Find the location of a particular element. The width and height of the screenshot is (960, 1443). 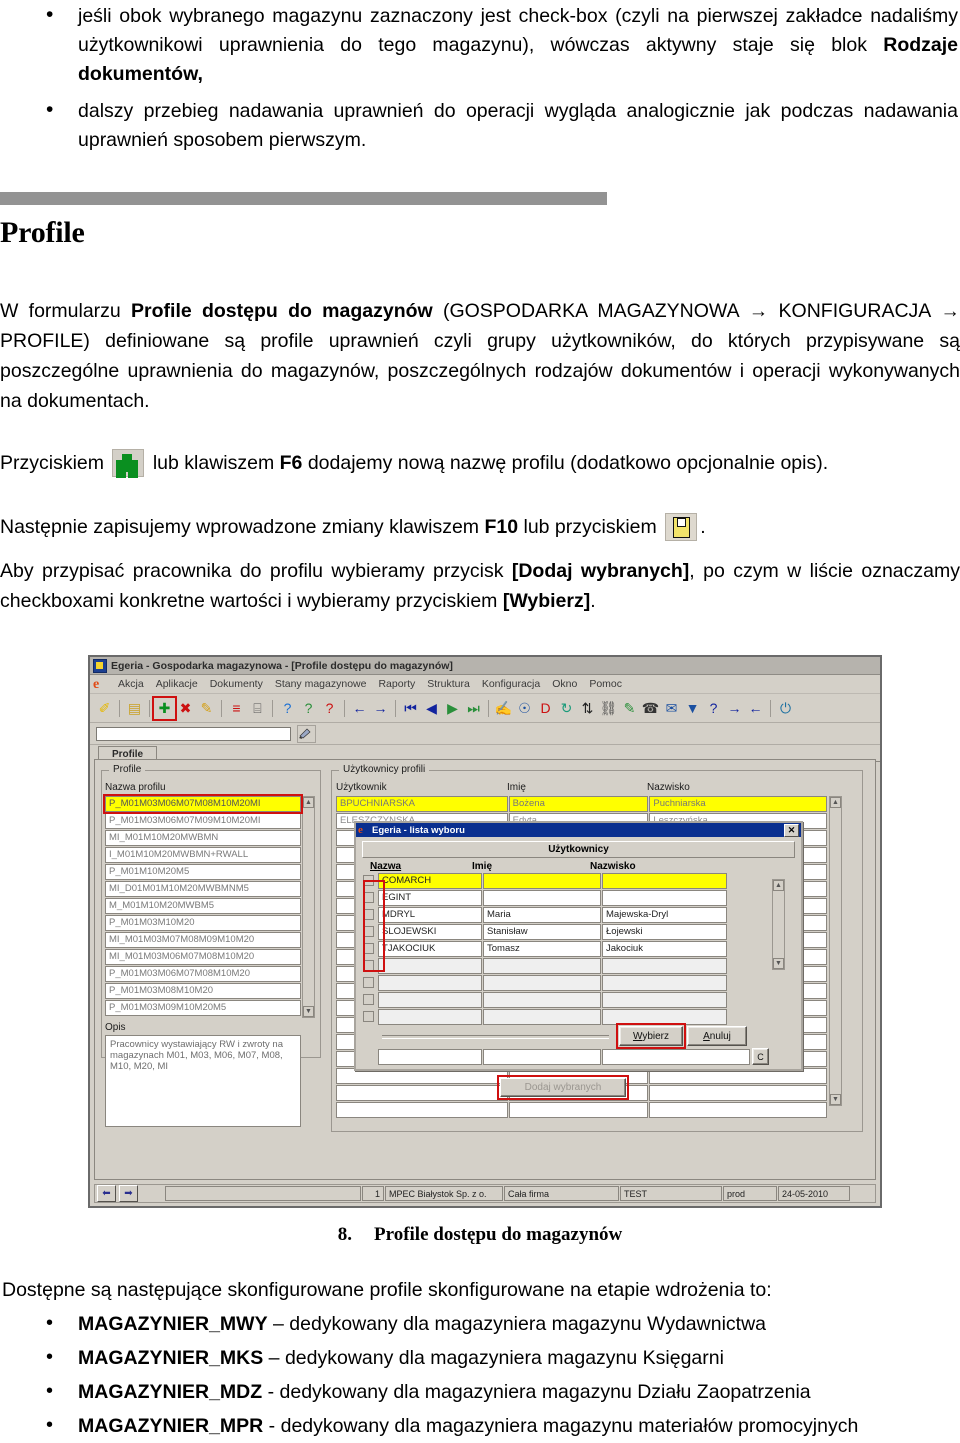

entry-nazwisko is located at coordinates (676, 1057).